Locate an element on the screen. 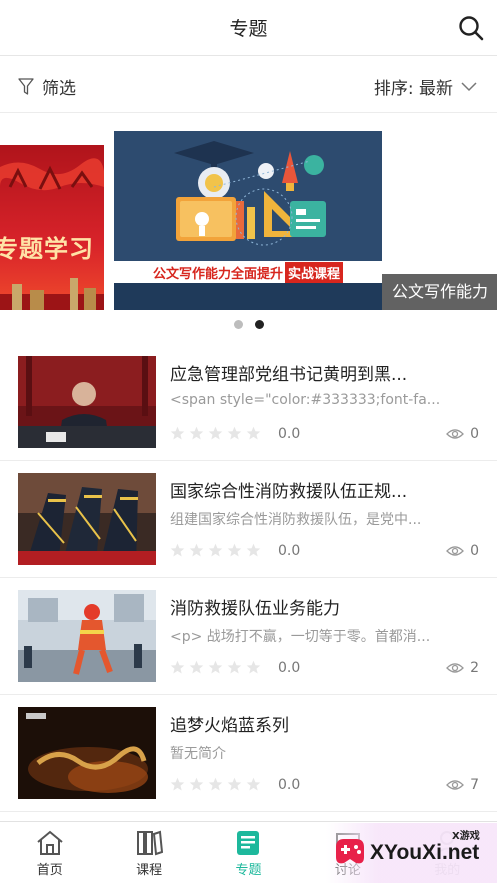 Image resolution: width=497 pixels, height=883 pixels. app-header: 专题 is located at coordinates (248, 28).